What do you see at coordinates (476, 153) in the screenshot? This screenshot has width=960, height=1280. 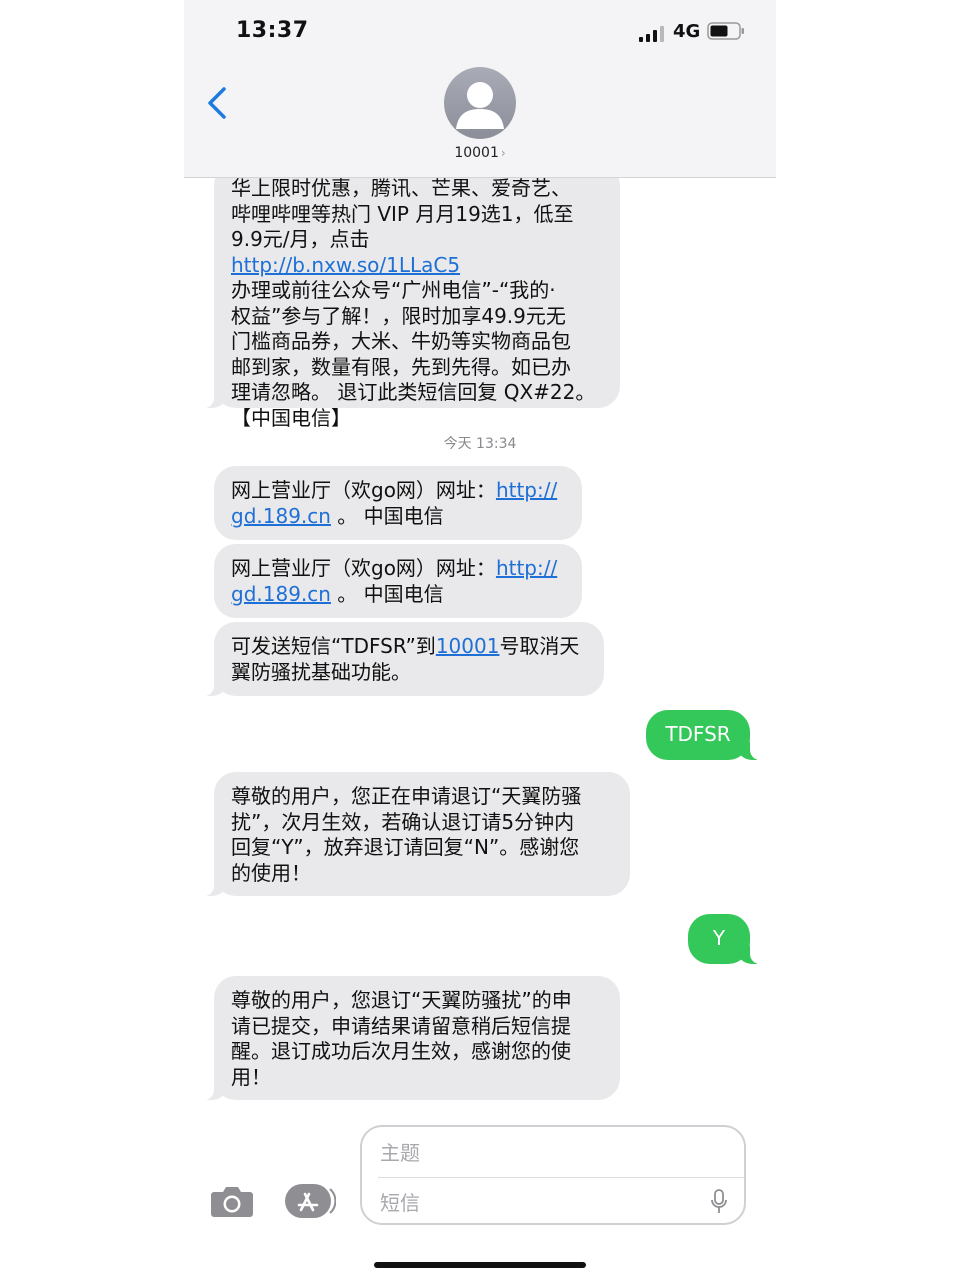 I see `contact-number: 10001` at bounding box center [476, 153].